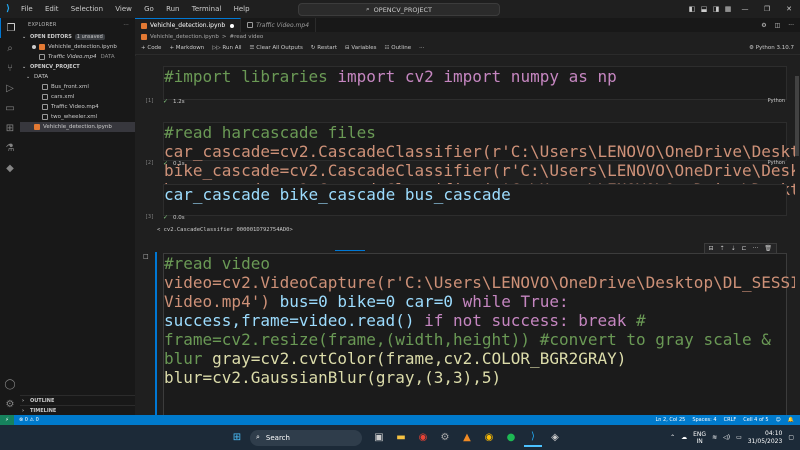 This screenshot has height=450, width=800. I want to click on clear-outputs-button: ☰ Clear All Outputs, so click(276, 48).